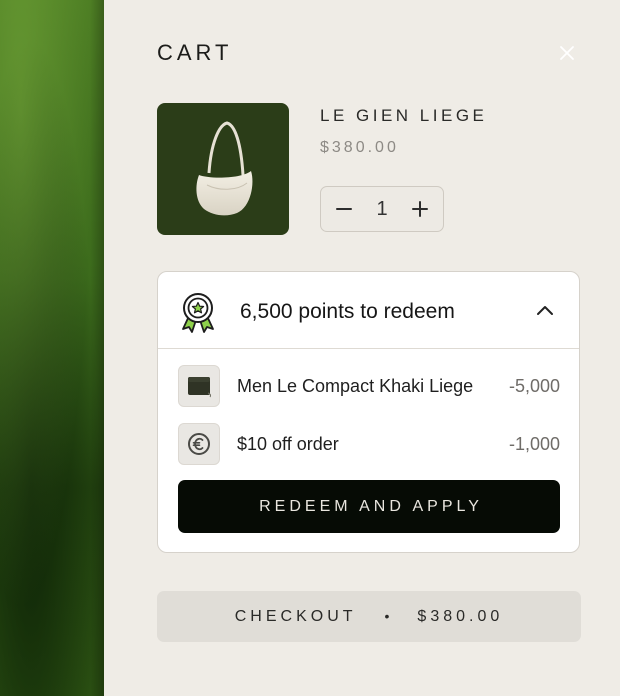 This screenshot has width=620, height=696. I want to click on wallet-thumbnail, so click(199, 386).